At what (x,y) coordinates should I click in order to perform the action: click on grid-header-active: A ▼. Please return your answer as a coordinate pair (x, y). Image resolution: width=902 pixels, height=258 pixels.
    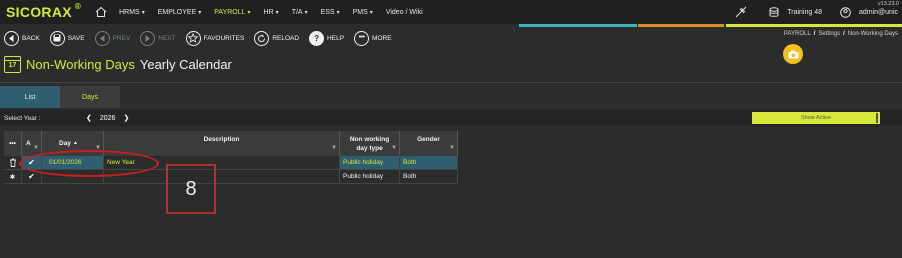
    Looking at the image, I should click on (32, 143).